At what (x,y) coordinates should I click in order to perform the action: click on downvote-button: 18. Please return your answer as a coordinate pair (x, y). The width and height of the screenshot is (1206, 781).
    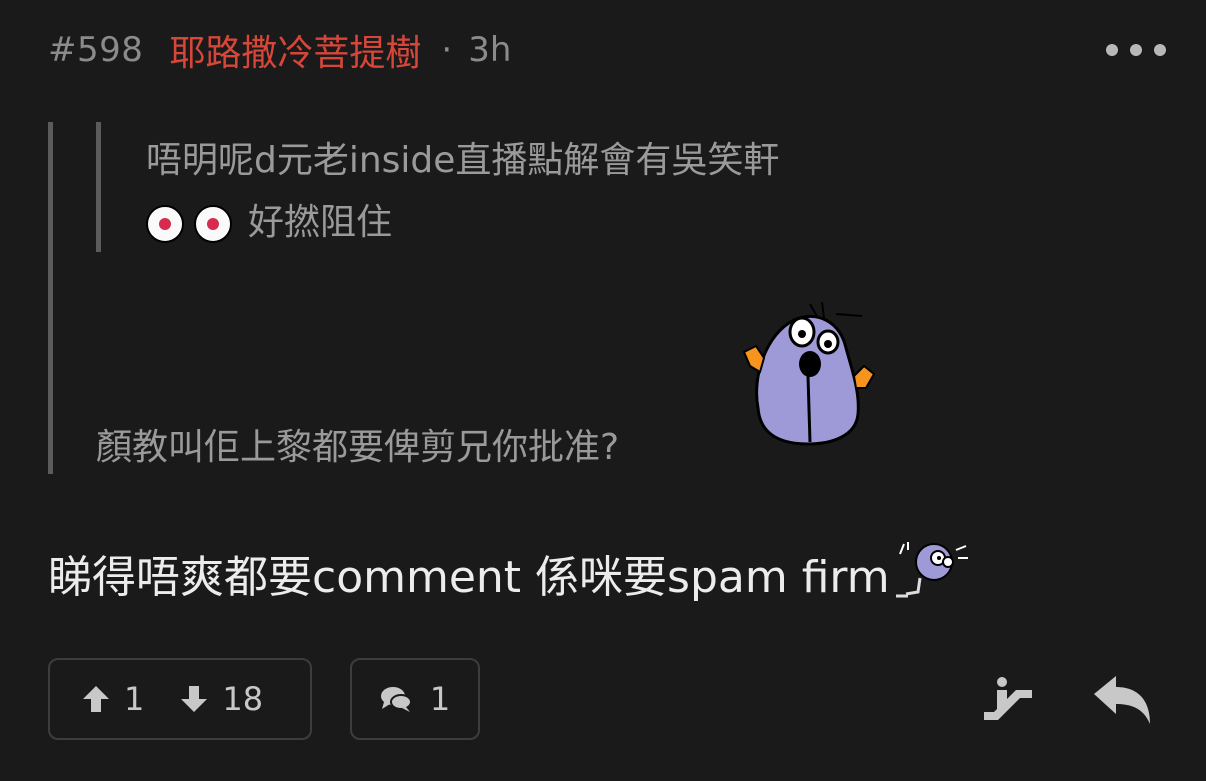
    Looking at the image, I should click on (221, 699).